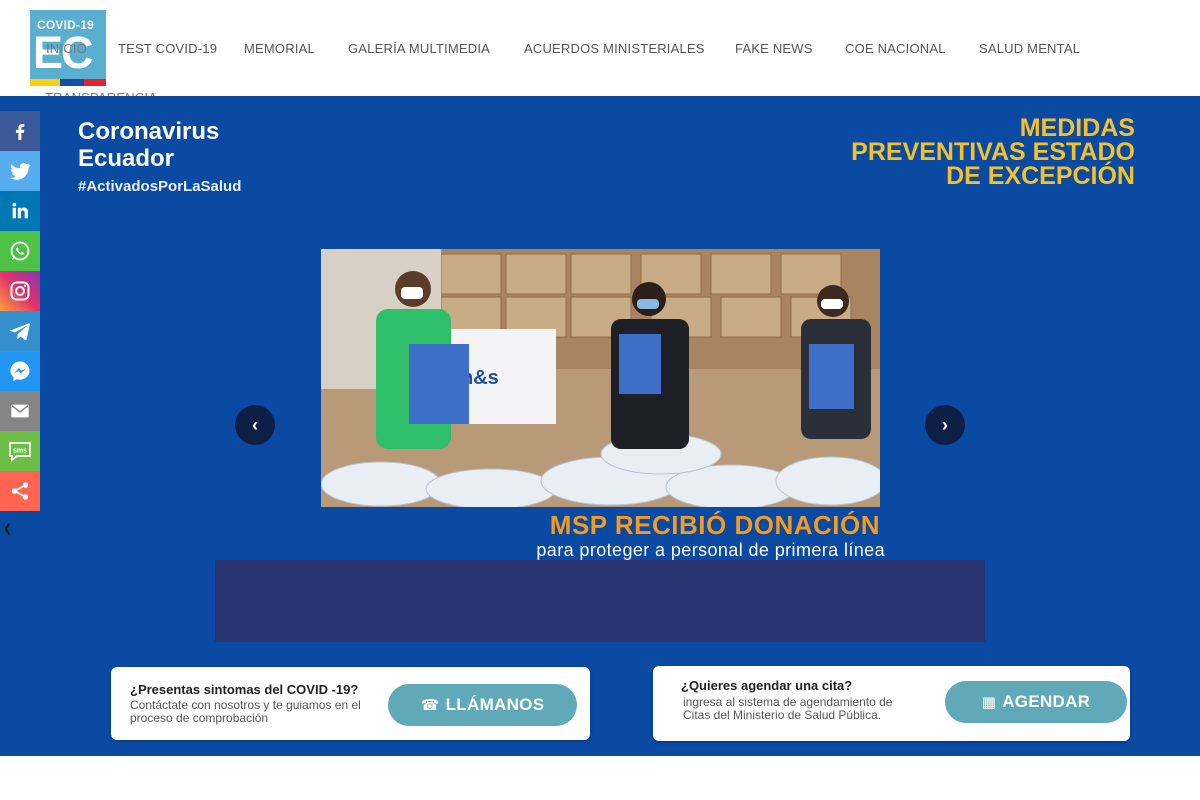 The image size is (1200, 800). What do you see at coordinates (767, 685) in the screenshot?
I see `appointment-cta-title: ¿Quieres agendar una cita?` at bounding box center [767, 685].